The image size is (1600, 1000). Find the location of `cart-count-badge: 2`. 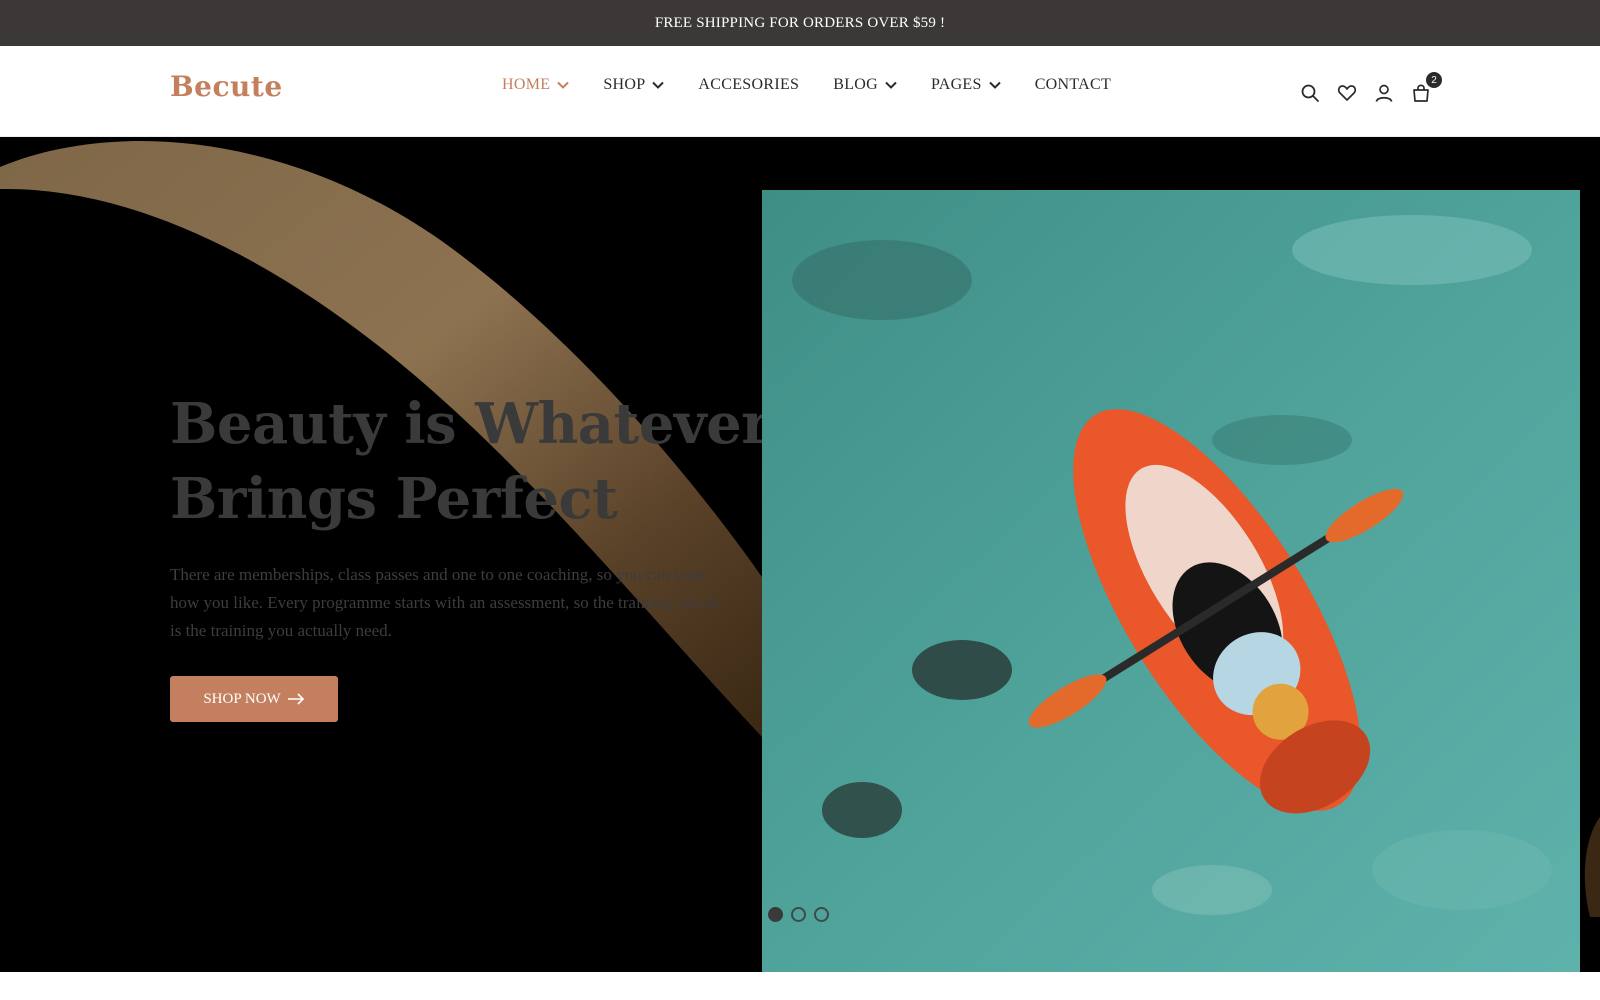

cart-count-badge: 2 is located at coordinates (1434, 80).